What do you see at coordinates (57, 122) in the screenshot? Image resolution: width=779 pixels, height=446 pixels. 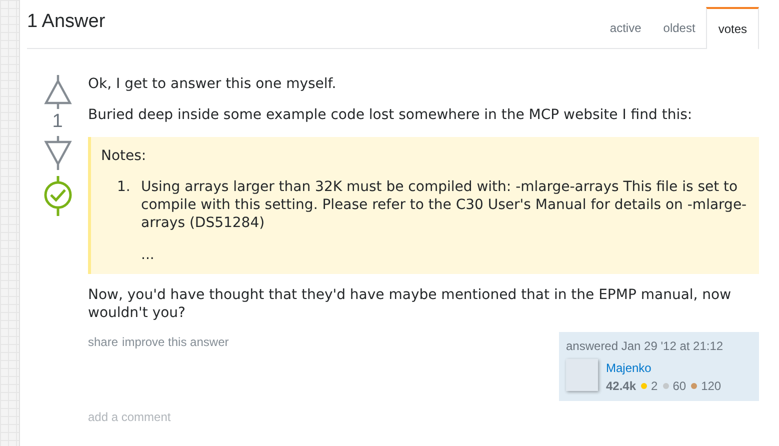 I see `vote-count: 1` at bounding box center [57, 122].